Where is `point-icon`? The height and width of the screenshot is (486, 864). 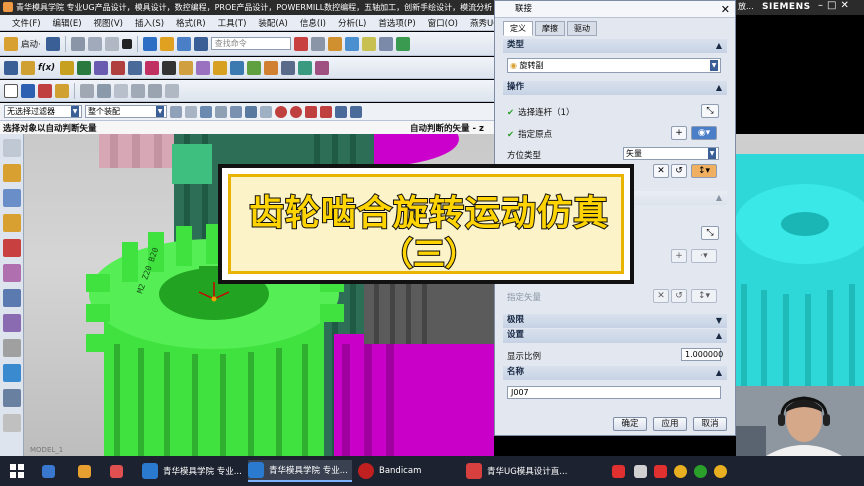
point-icon is located at coordinates (168, 67).